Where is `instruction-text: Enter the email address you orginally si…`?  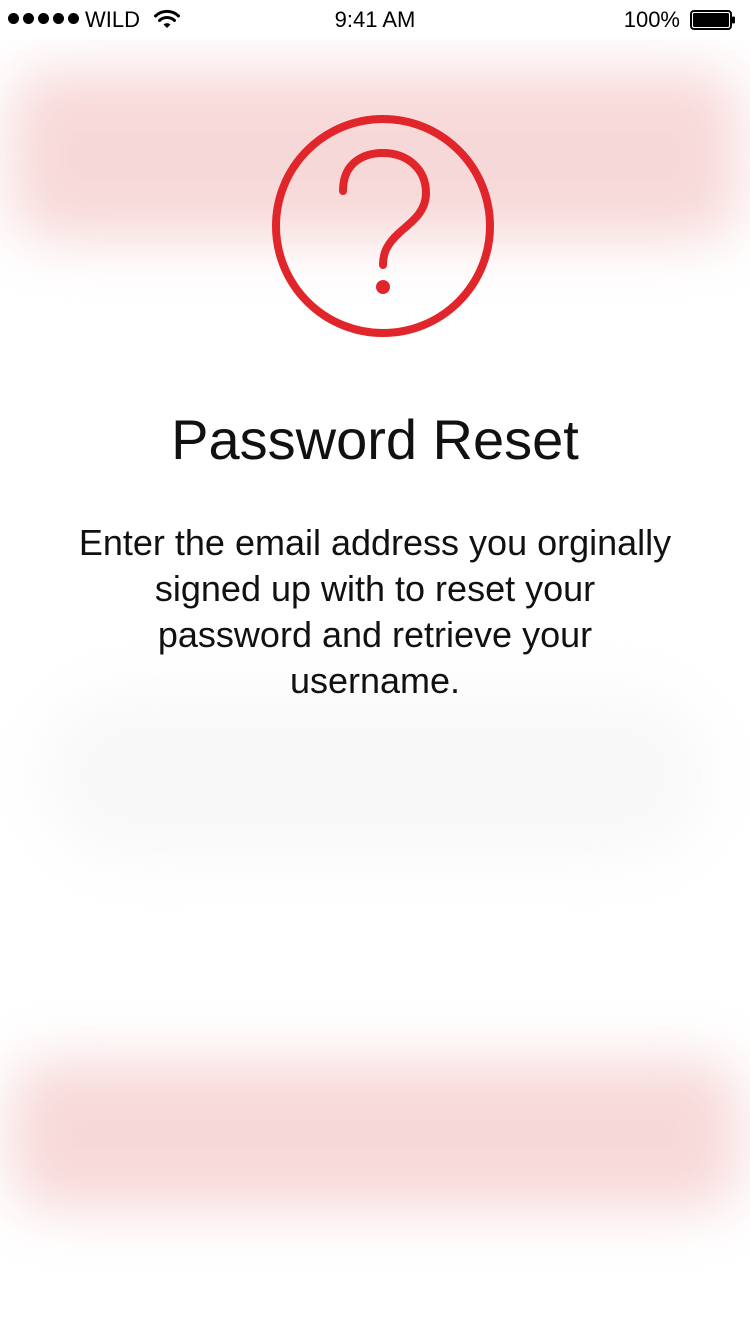 instruction-text: Enter the email address you orginally si… is located at coordinates (375, 611).